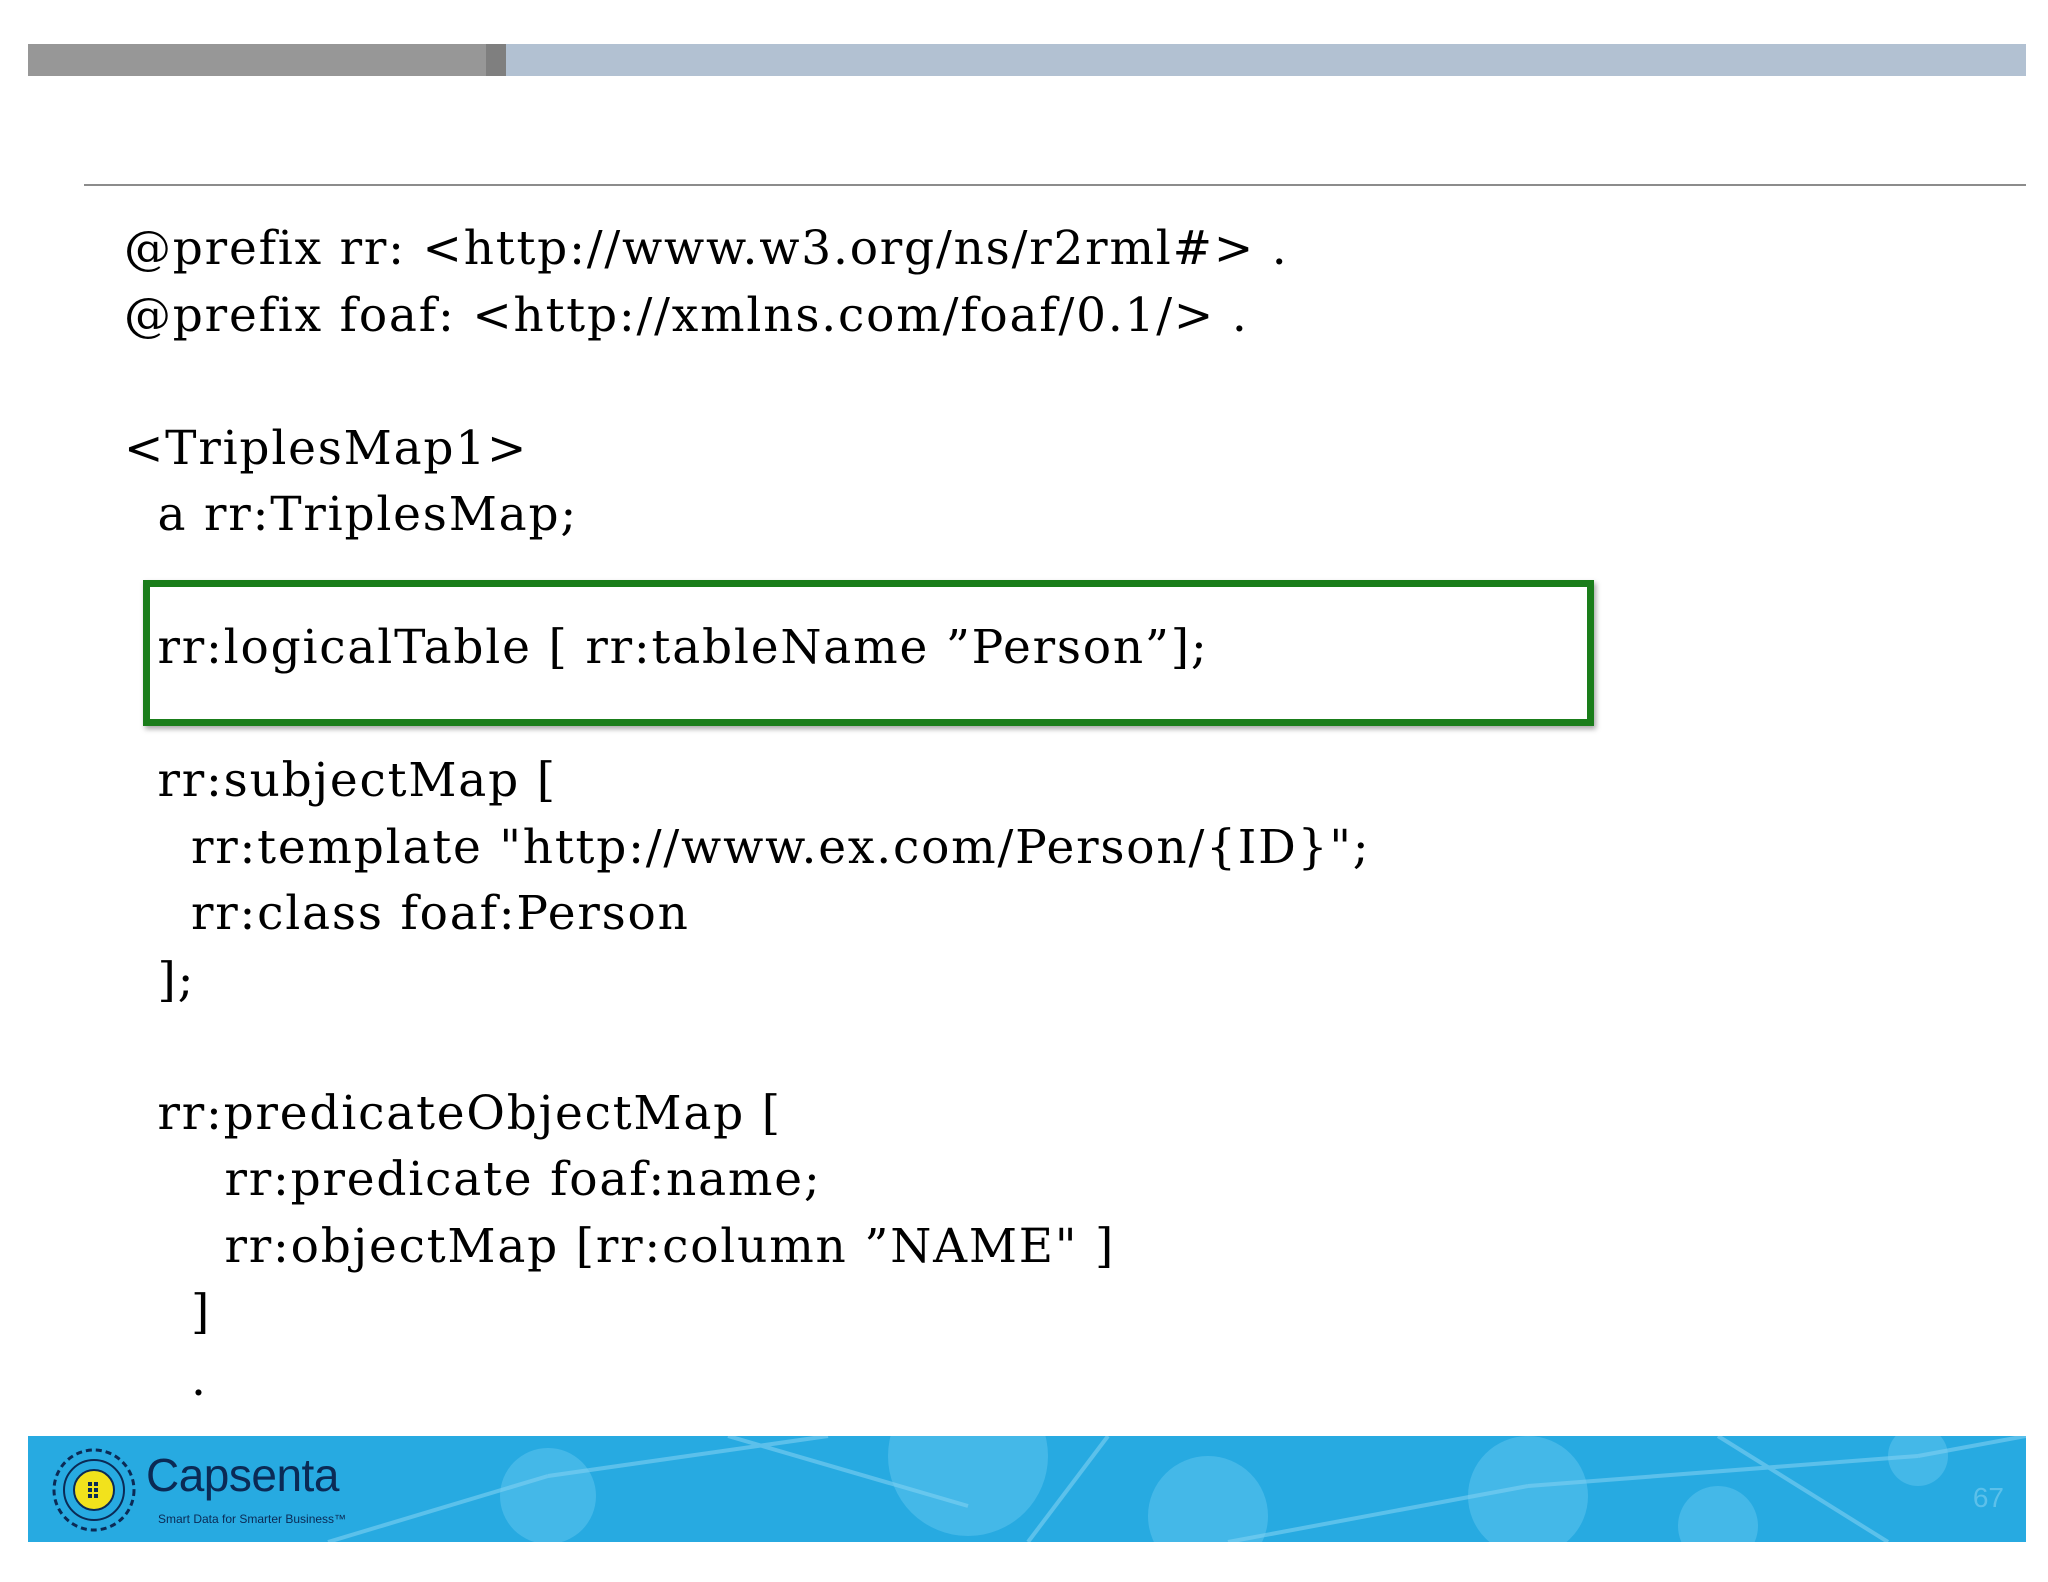 Image resolution: width=2048 pixels, height=1582 pixels. I want to click on brand-tagline: Smart Data for Smarter Business™, so click(252, 1519).